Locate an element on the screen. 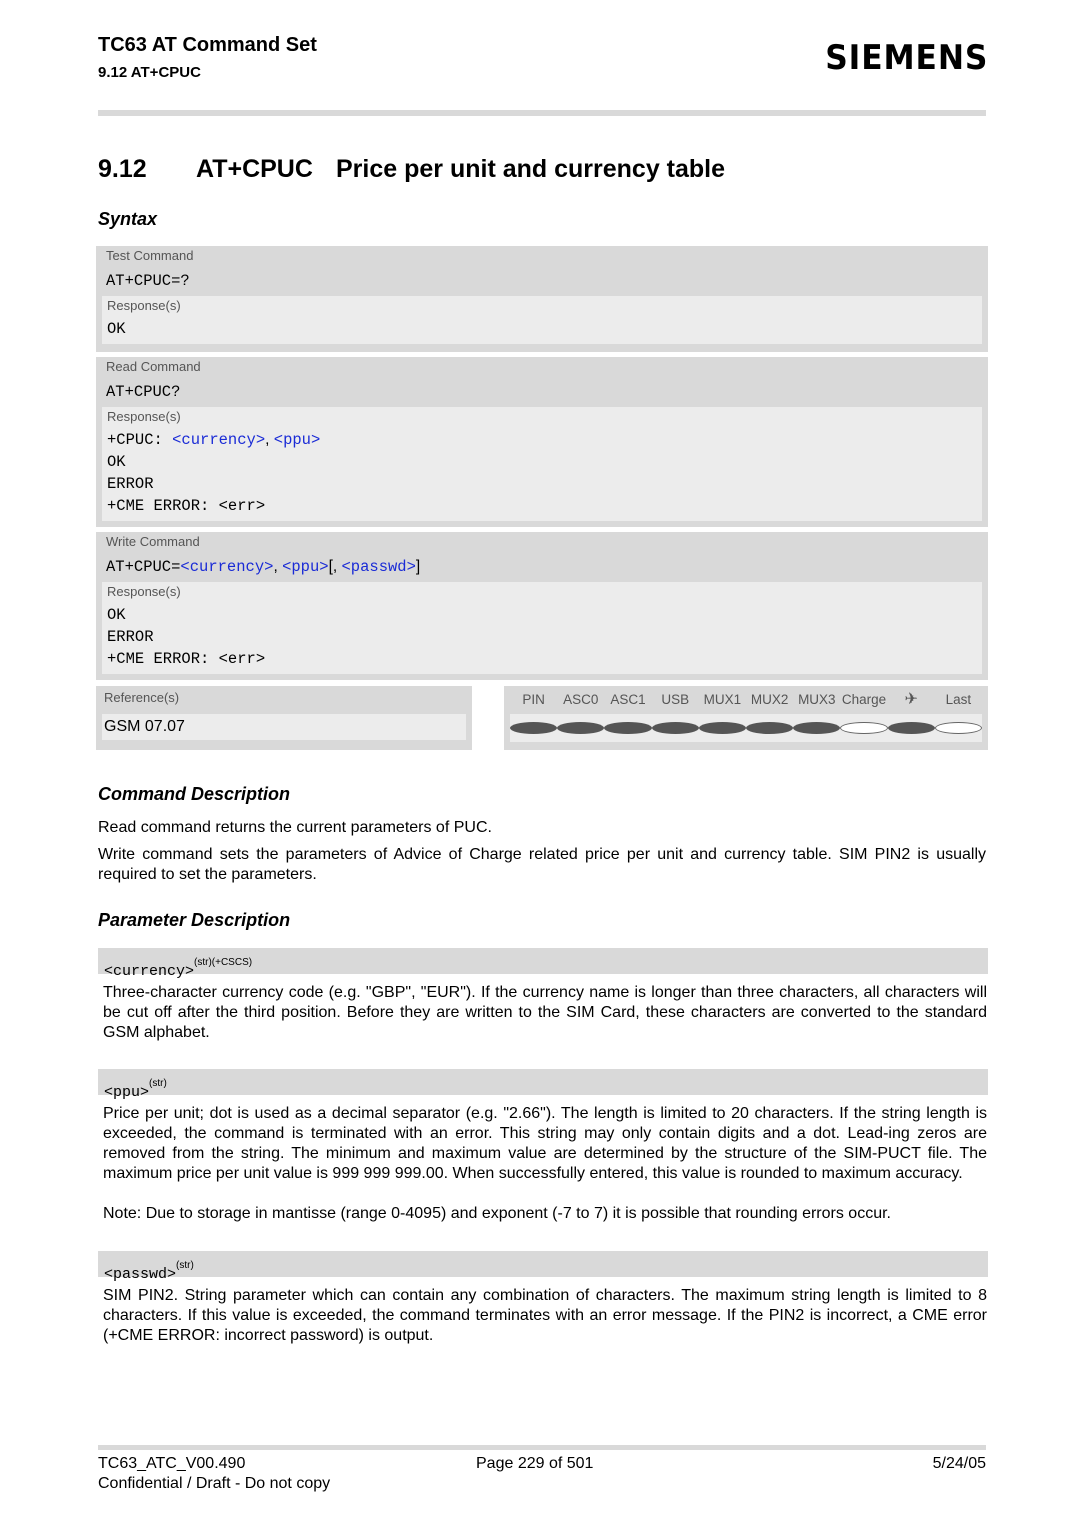 The image size is (1080, 1528). command-description-heading: Command Description is located at coordinates (194, 794).